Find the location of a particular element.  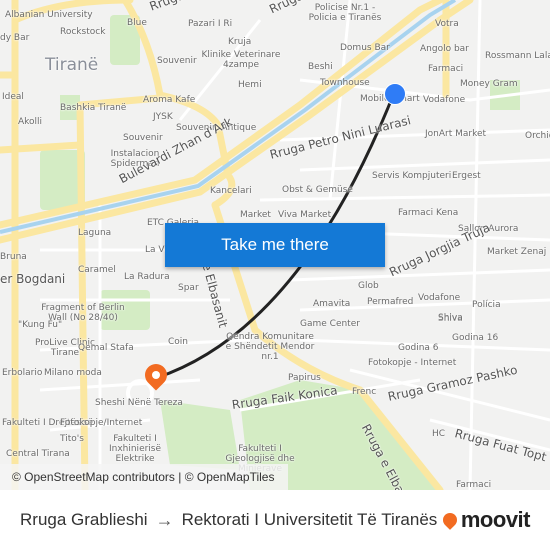

origin-marker is located at coordinates (395, 94).